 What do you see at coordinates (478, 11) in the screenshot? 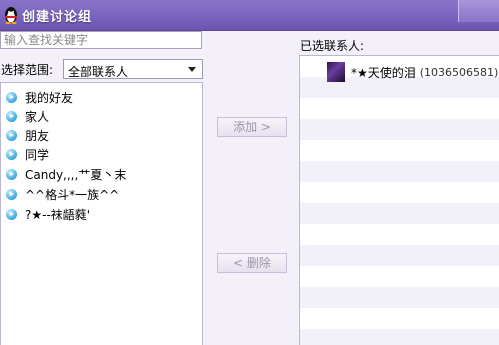
I see `window-control-button` at bounding box center [478, 11].